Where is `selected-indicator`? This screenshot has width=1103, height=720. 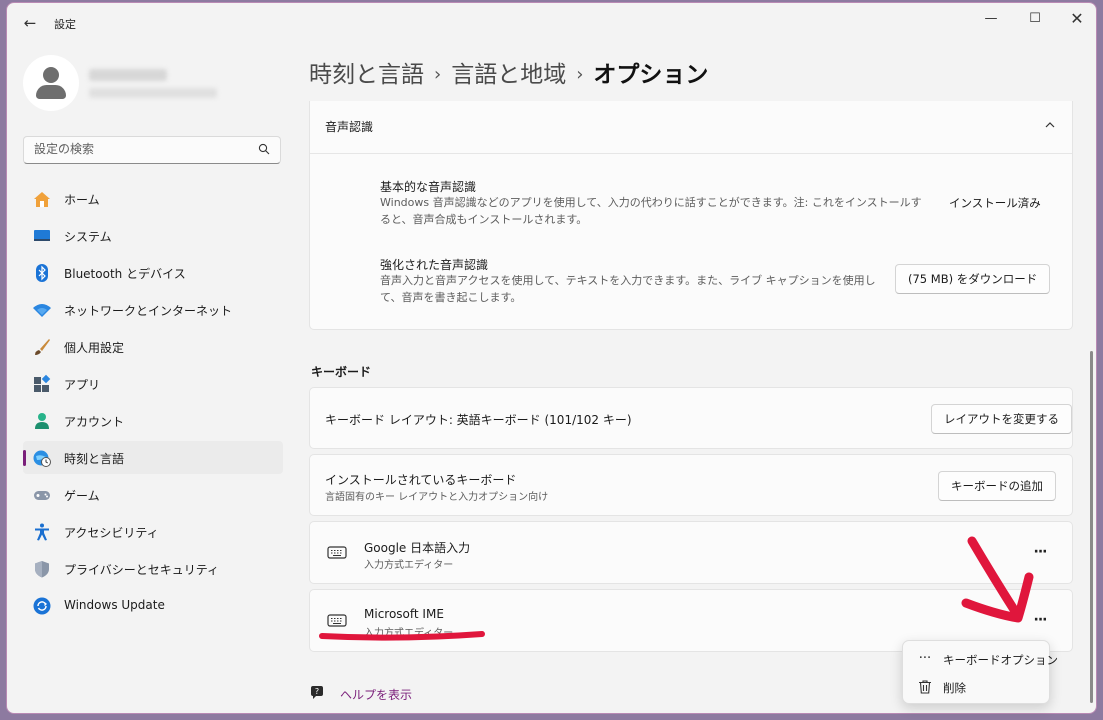 selected-indicator is located at coordinates (24, 458).